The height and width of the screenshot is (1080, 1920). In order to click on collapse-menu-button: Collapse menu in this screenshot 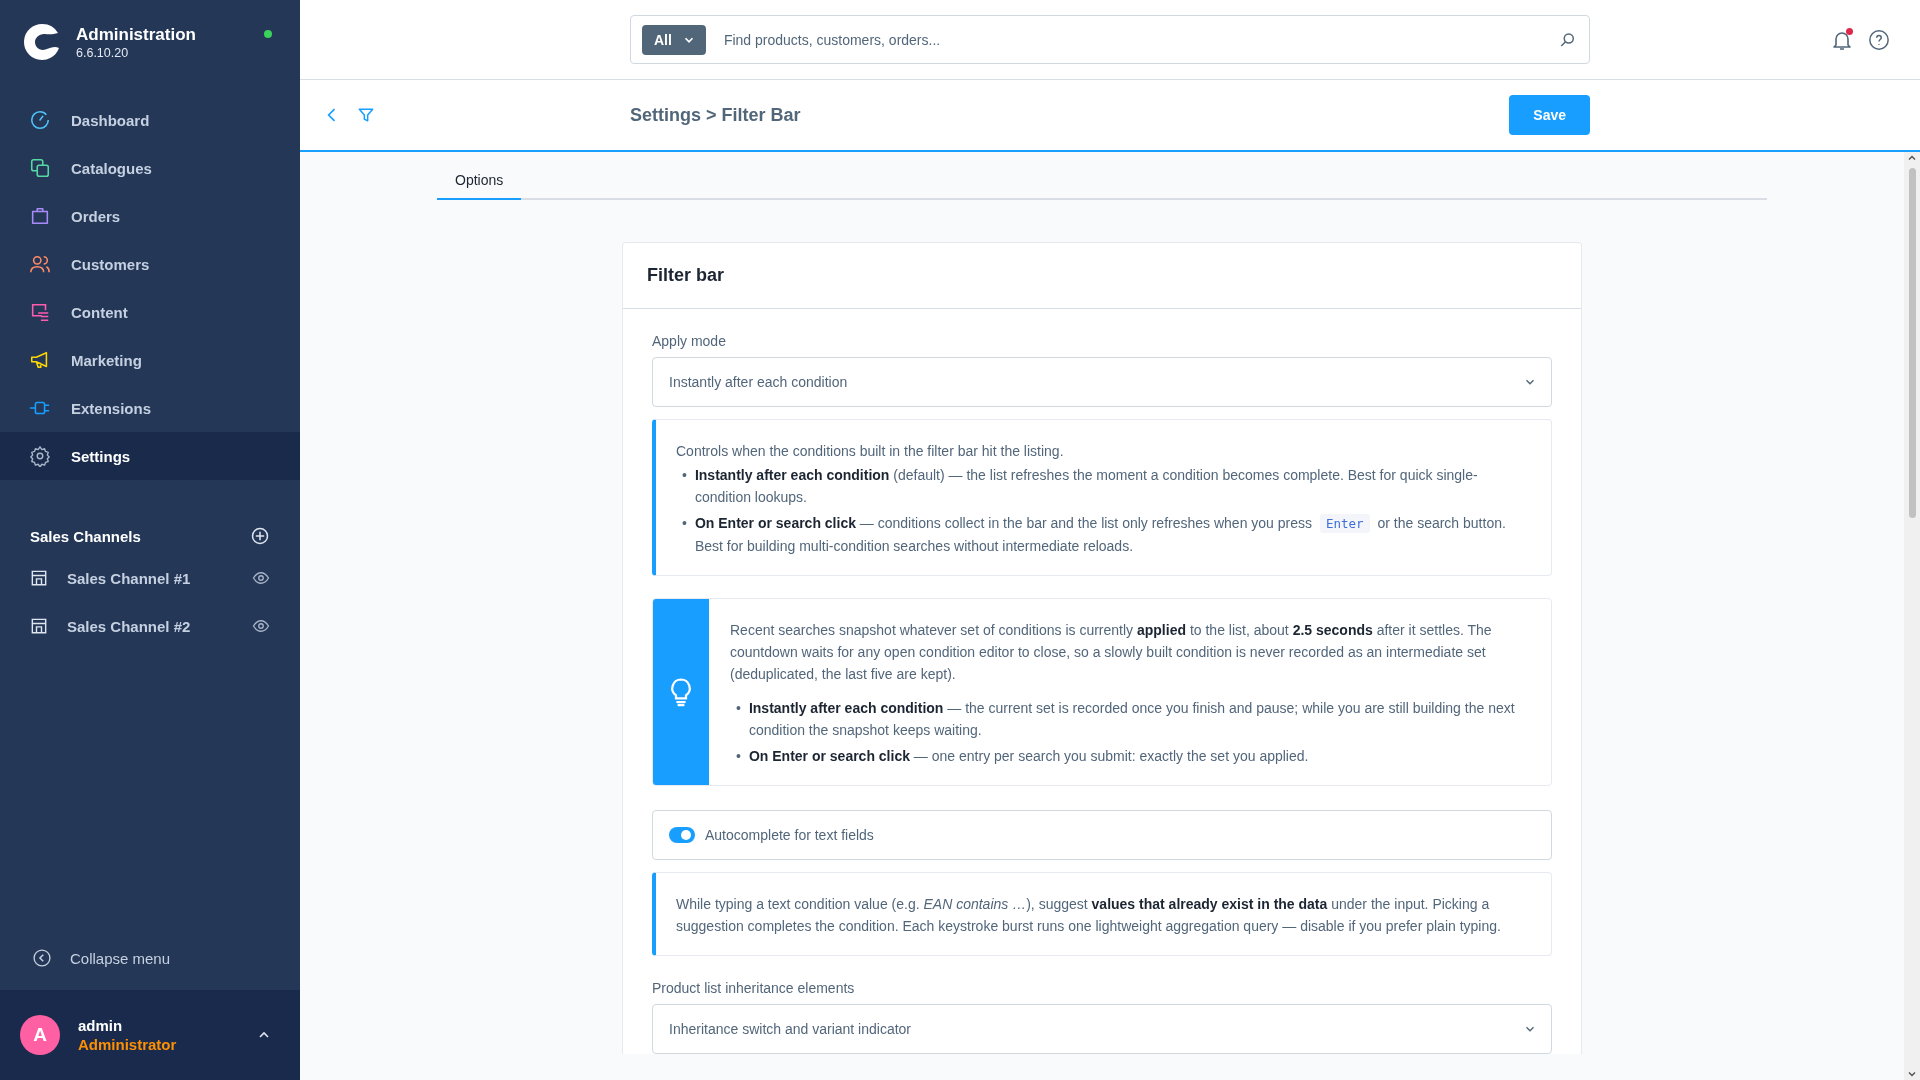, I will do `click(150, 958)`.